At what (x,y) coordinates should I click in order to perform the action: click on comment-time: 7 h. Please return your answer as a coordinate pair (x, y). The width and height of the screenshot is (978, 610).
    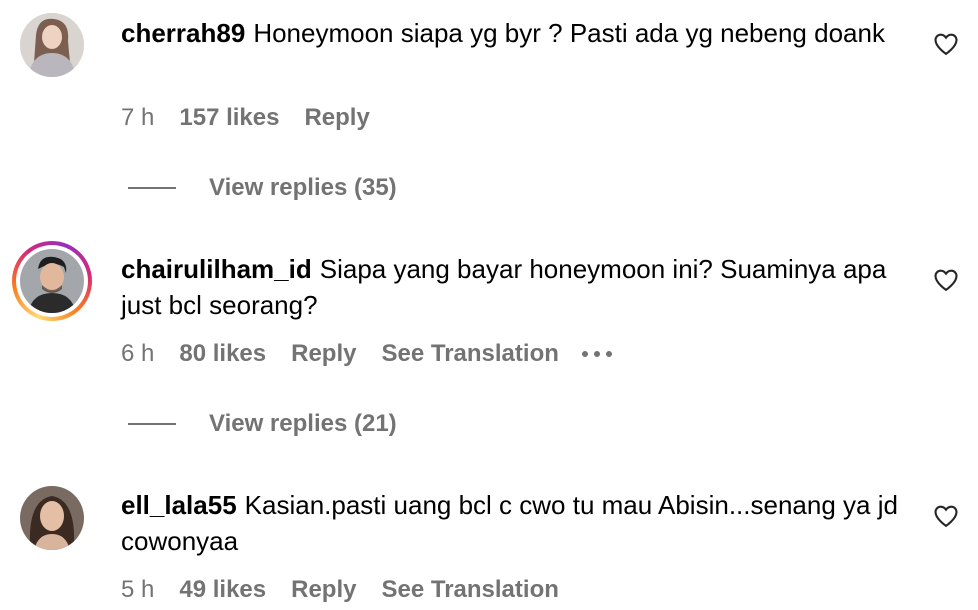
    Looking at the image, I should click on (138, 117).